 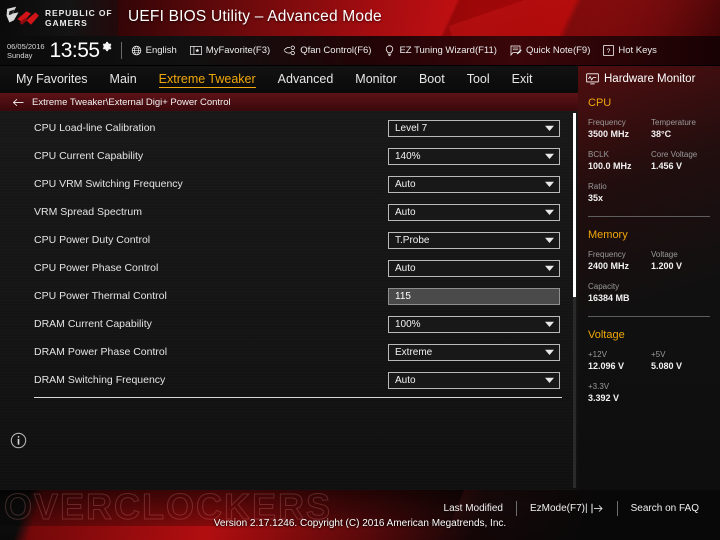 I want to click on setting-row-cpu-power-duty-control: CPU Power Duty Control T.Probe, so click(x=289, y=240).